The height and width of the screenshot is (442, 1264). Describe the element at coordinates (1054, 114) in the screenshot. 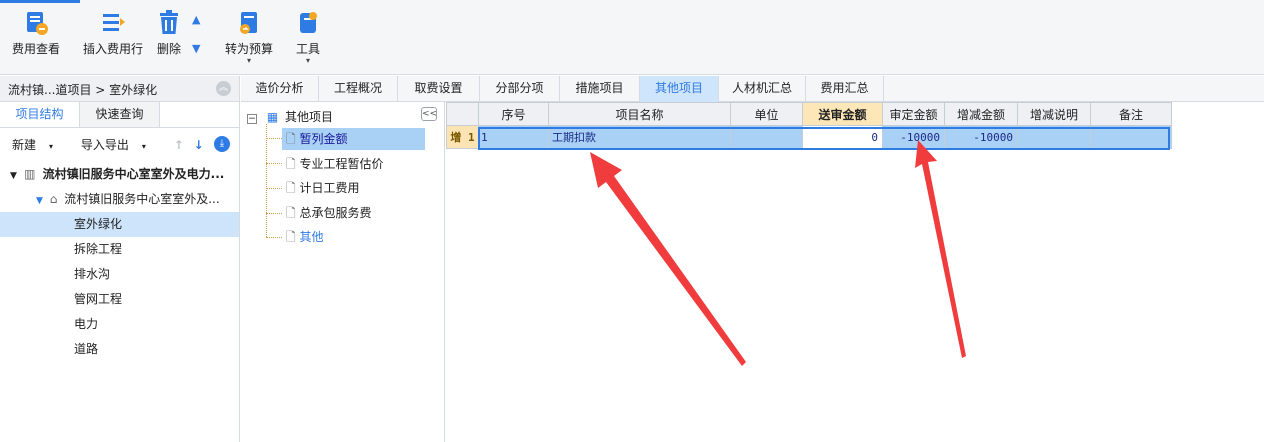

I see `col-header-diff-note: 增减说明` at that location.